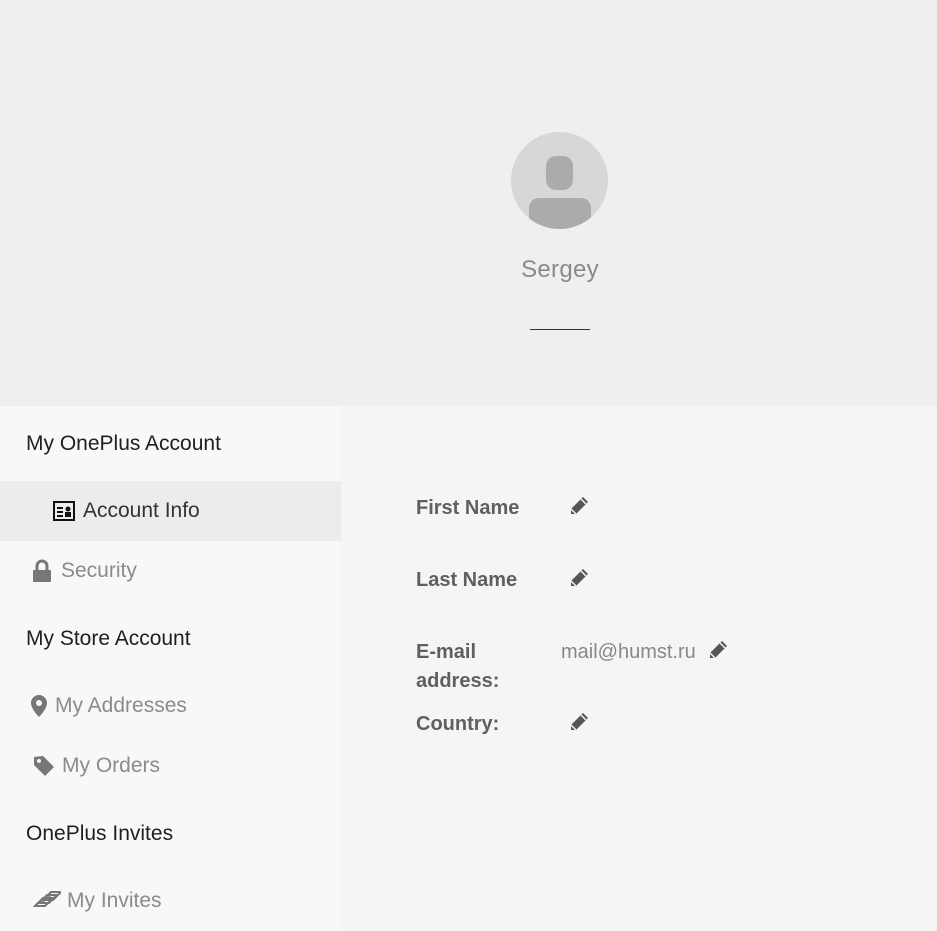  I want to click on edit-first-name-button, so click(579, 508).